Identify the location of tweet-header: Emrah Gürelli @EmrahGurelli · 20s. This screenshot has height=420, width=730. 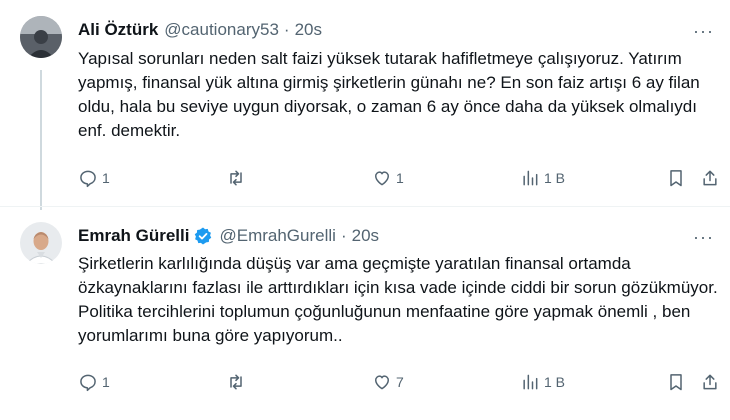
(228, 236).